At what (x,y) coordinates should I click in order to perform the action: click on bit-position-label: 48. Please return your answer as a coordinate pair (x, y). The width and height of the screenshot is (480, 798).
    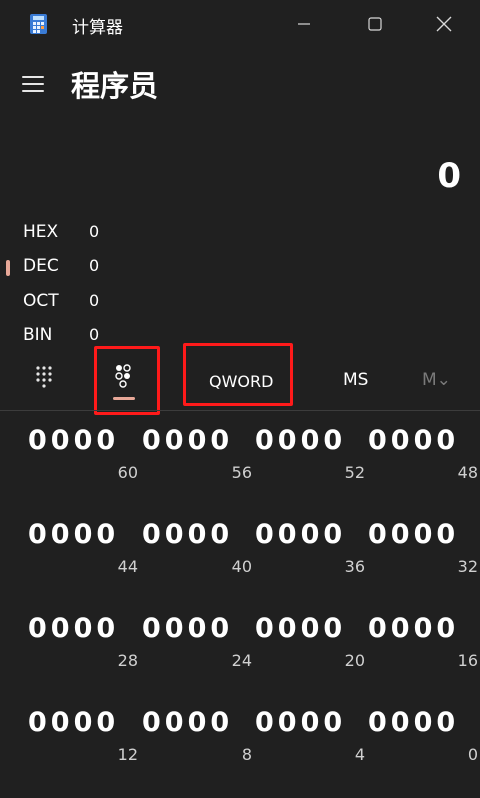
    Looking at the image, I should click on (467, 472).